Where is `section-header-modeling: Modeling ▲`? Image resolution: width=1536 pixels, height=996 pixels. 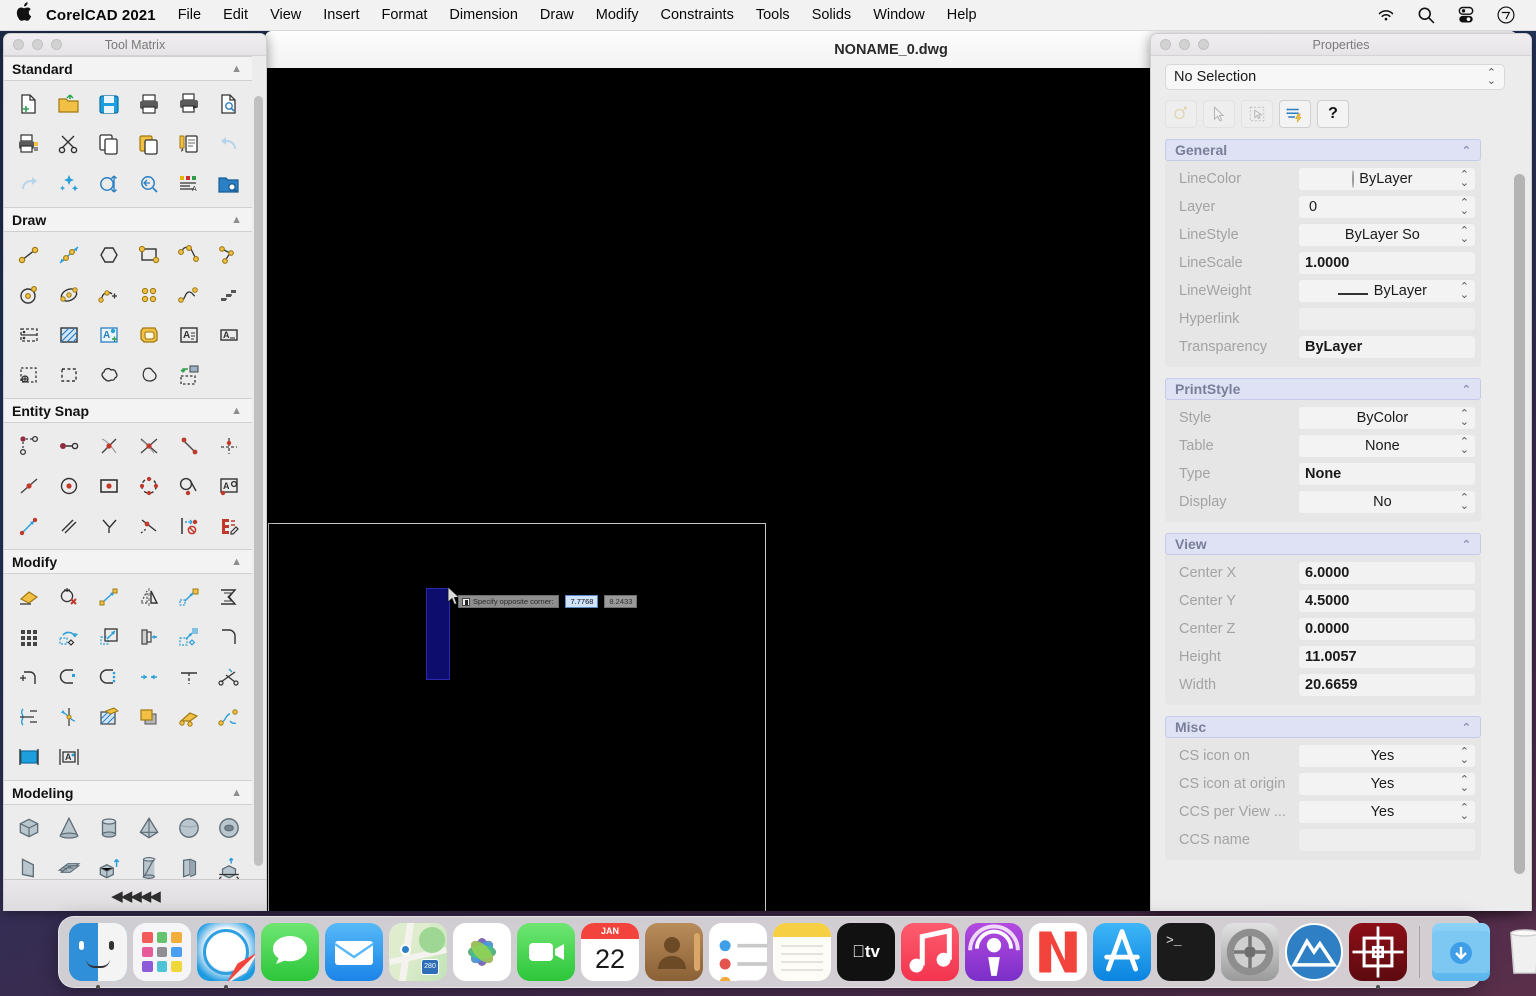 section-header-modeling: Modeling ▲ is located at coordinates (128, 792).